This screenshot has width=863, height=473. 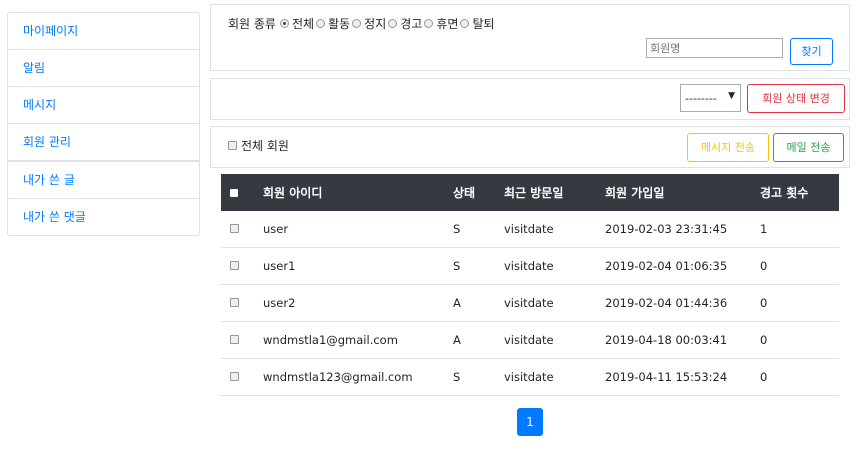 I want to click on cell-join-date: 2019-02-04 01:06:35, so click(x=682, y=266).